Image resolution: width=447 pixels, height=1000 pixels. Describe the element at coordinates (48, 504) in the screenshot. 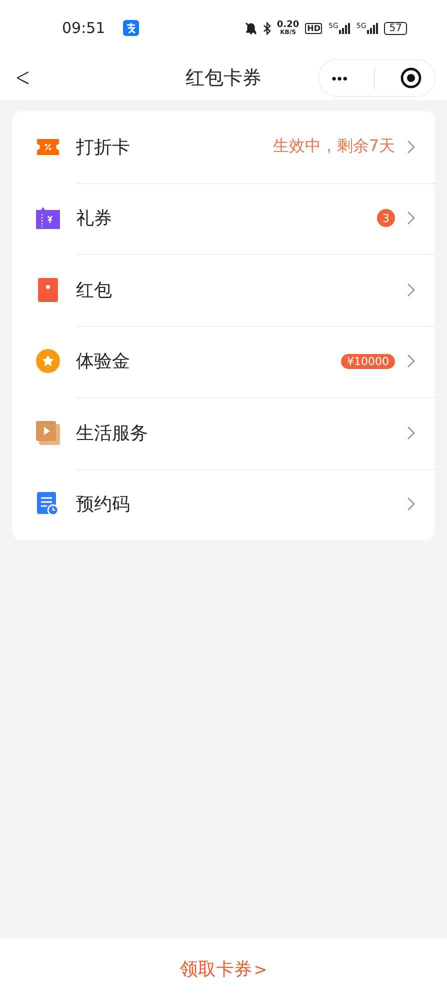

I see `document-clock-icon` at that location.